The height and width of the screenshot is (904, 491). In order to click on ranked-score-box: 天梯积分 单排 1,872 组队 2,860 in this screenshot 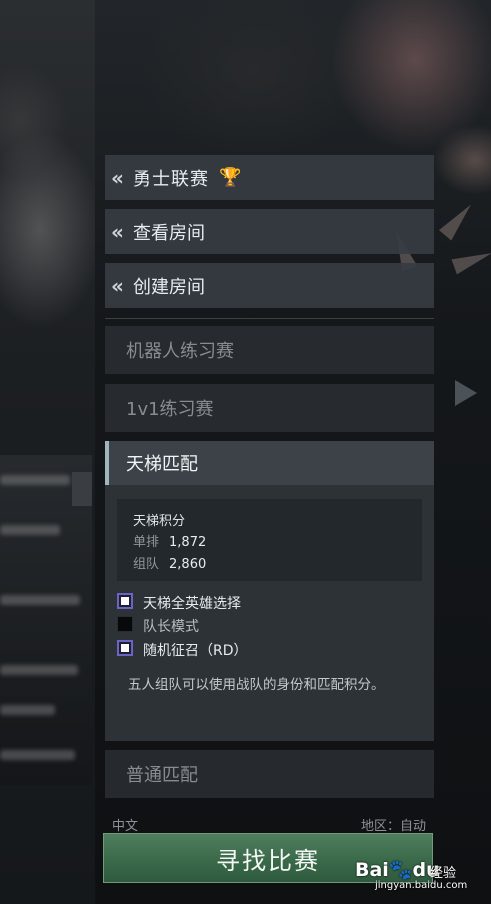, I will do `click(269, 540)`.